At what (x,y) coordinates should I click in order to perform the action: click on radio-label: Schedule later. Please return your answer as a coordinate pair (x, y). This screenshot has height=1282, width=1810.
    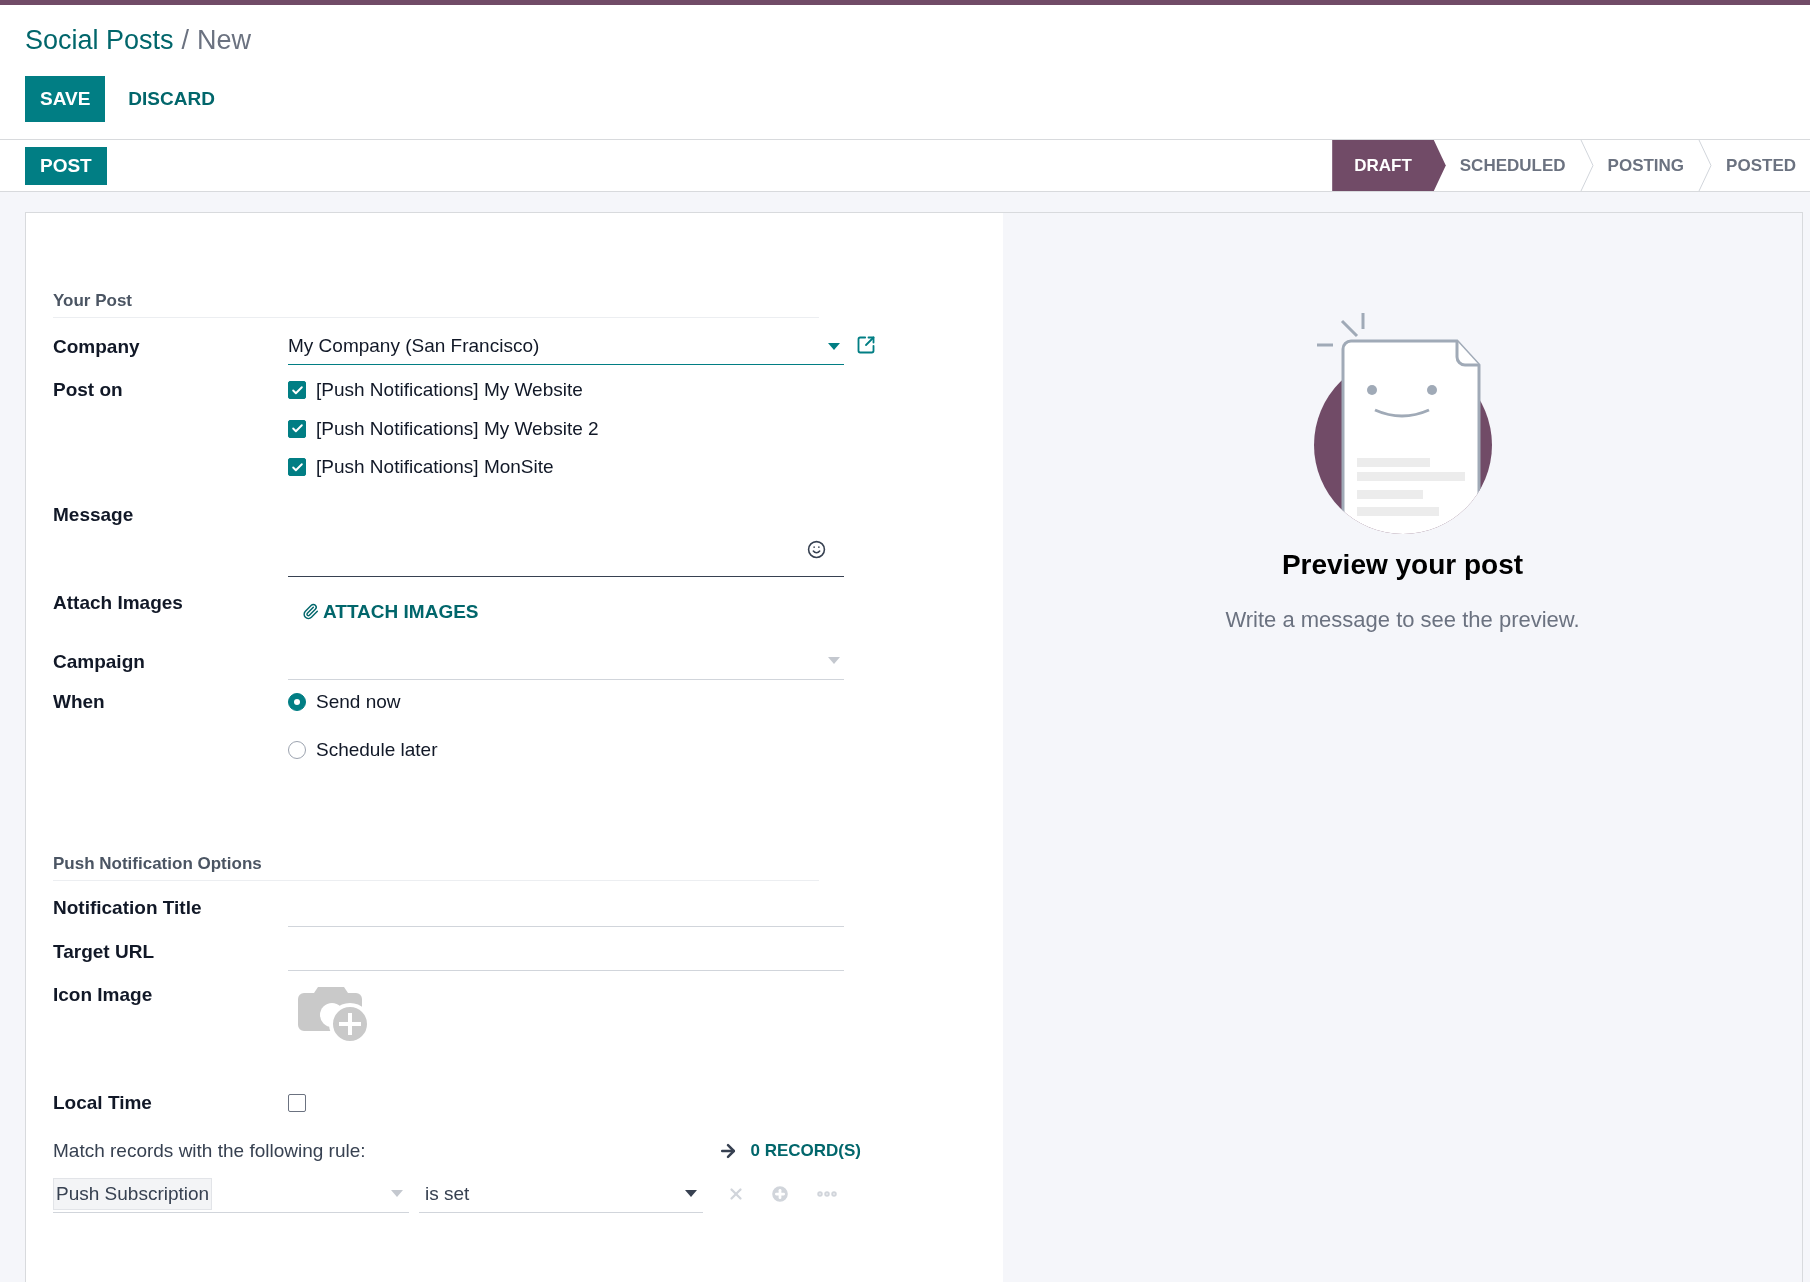
    Looking at the image, I should click on (377, 749).